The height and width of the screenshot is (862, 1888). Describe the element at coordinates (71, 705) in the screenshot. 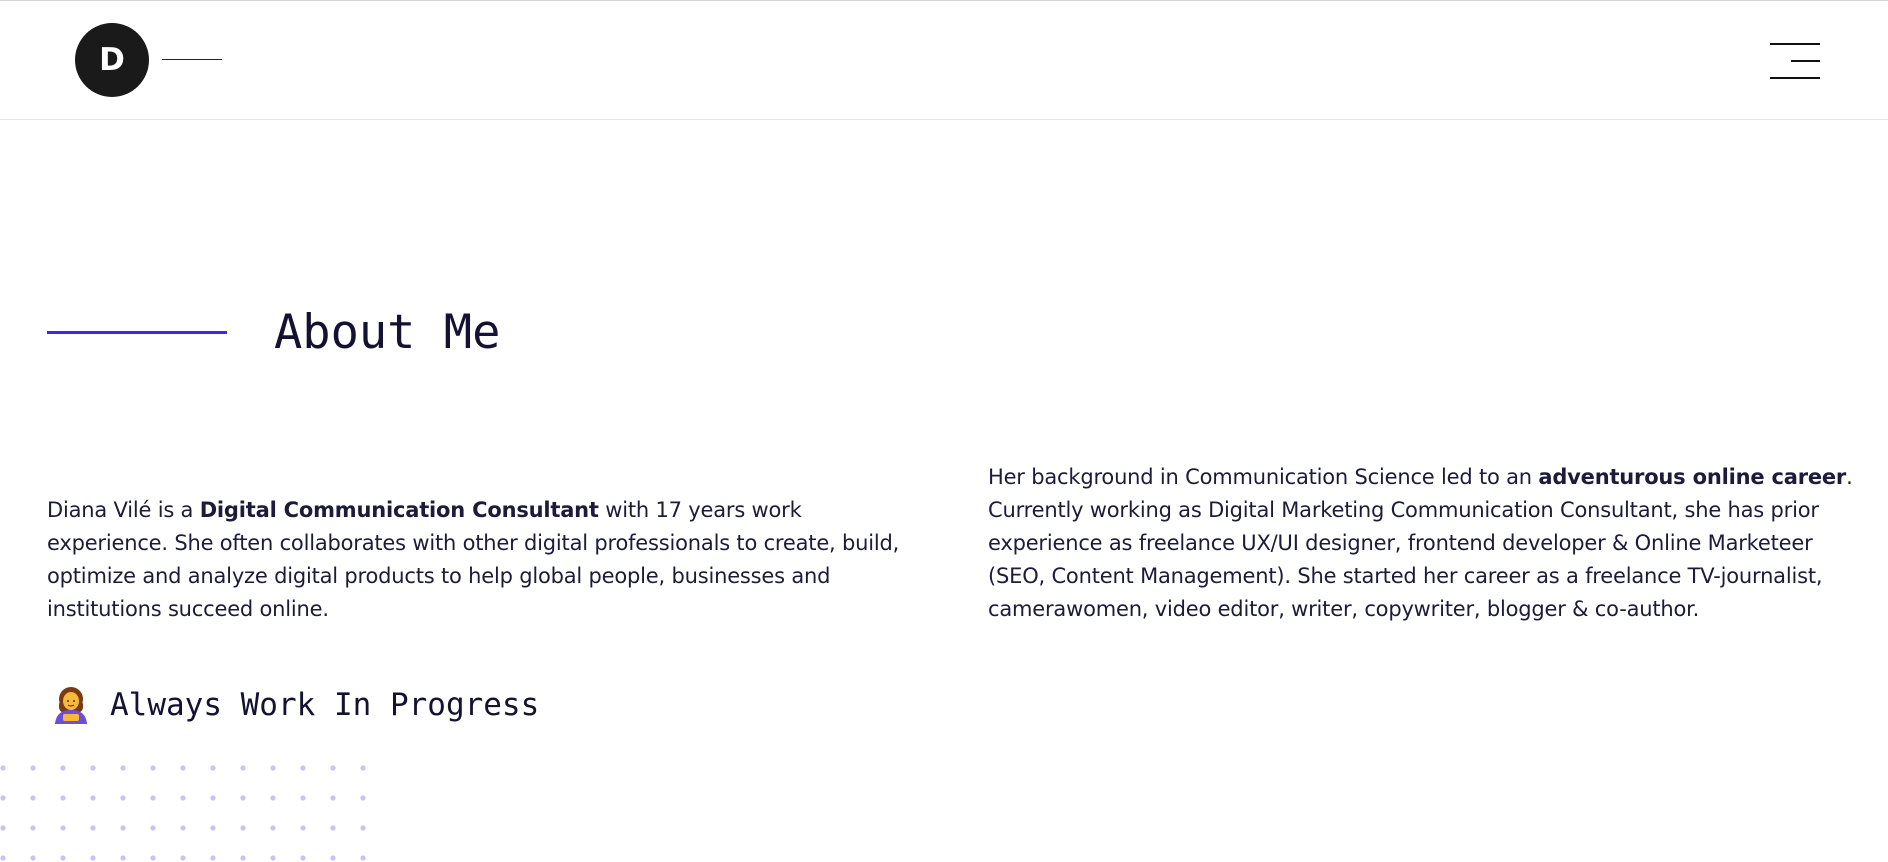

I see `woman-technologist-icon` at that location.